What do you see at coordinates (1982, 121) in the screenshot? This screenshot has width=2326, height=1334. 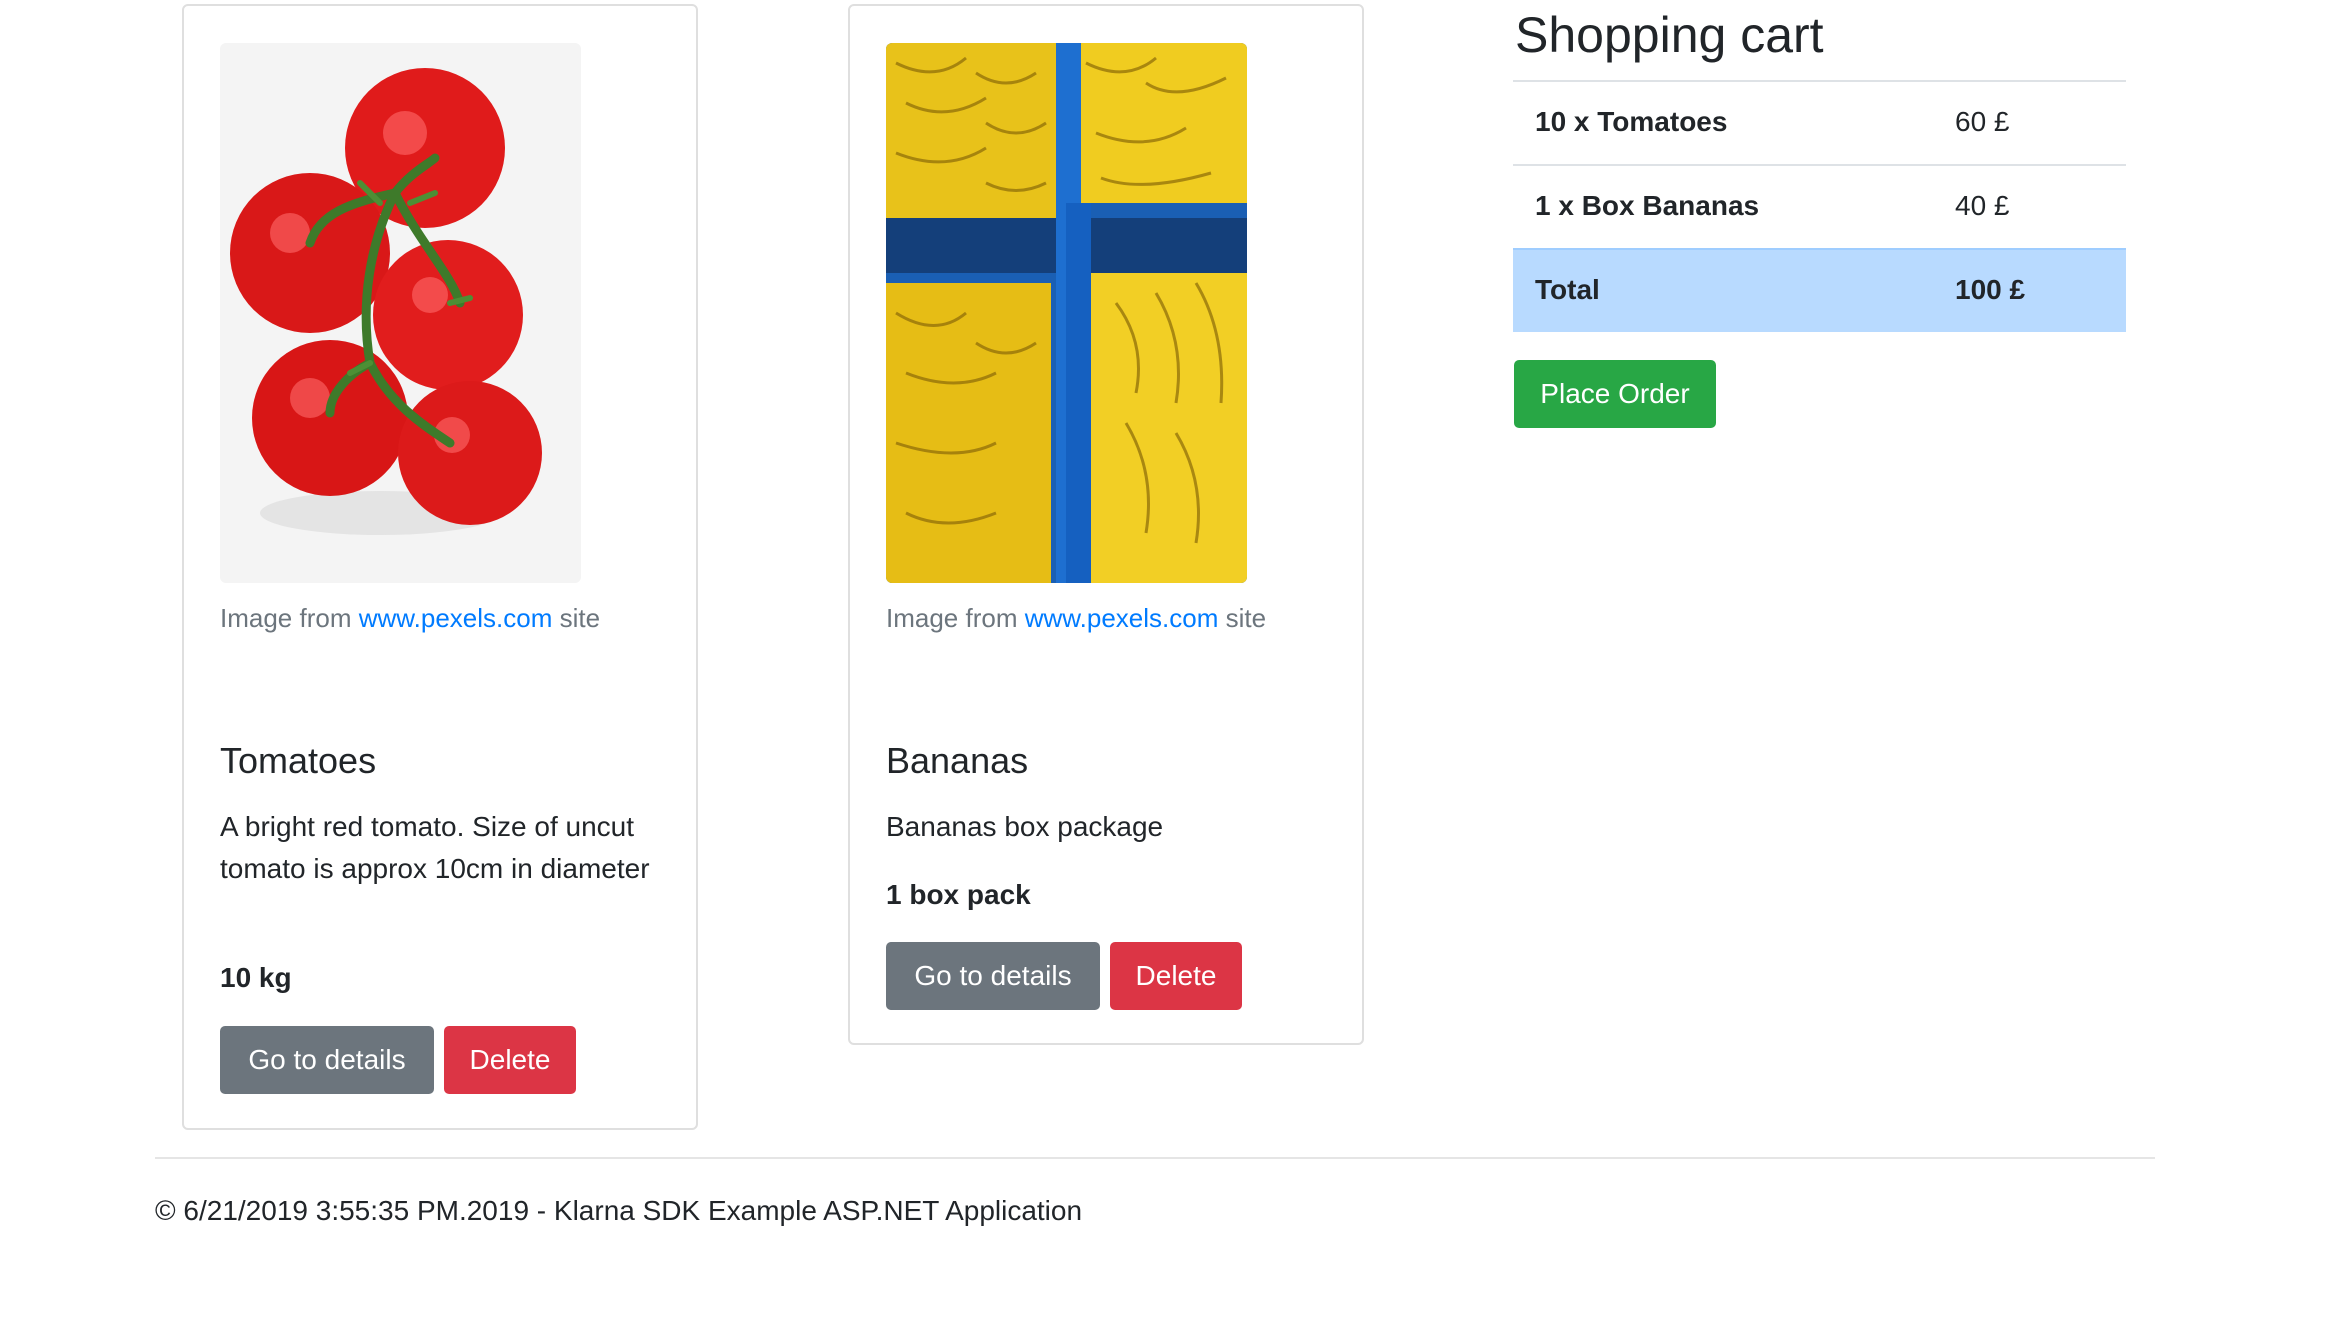 I see `cart-item-price: 60 £` at bounding box center [1982, 121].